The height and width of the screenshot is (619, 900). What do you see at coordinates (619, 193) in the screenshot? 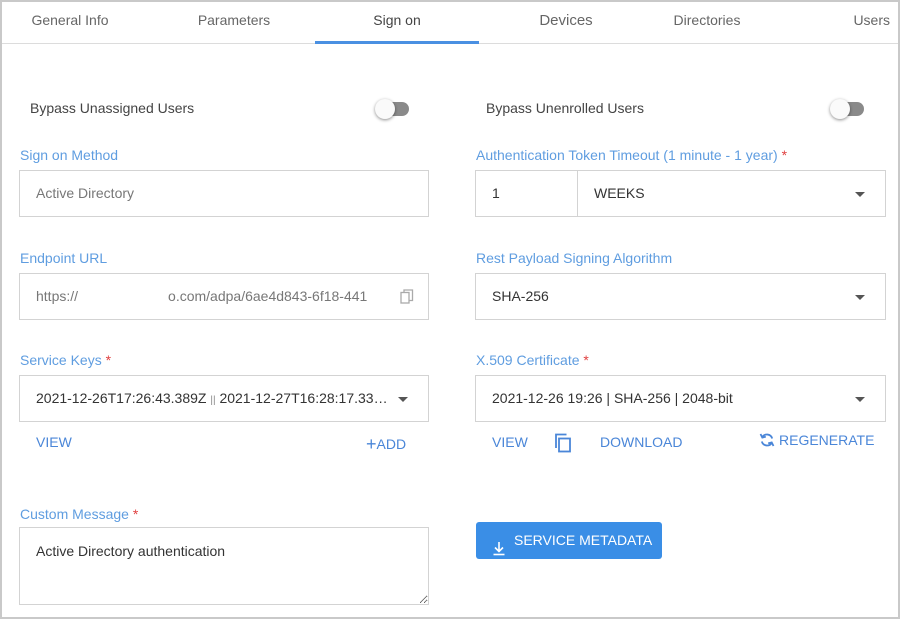
I see `auth-token-unit-value: WEEKS` at bounding box center [619, 193].